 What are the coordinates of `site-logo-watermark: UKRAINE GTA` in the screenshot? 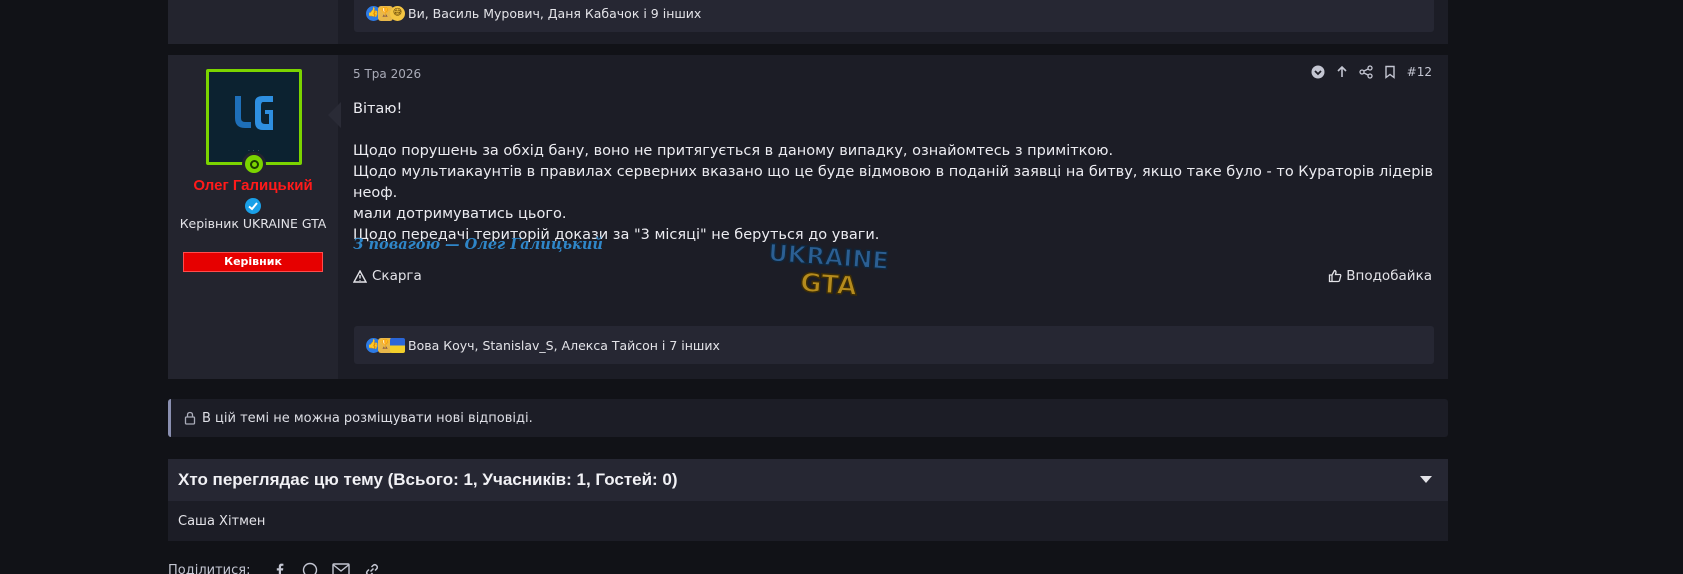 It's located at (828, 269).